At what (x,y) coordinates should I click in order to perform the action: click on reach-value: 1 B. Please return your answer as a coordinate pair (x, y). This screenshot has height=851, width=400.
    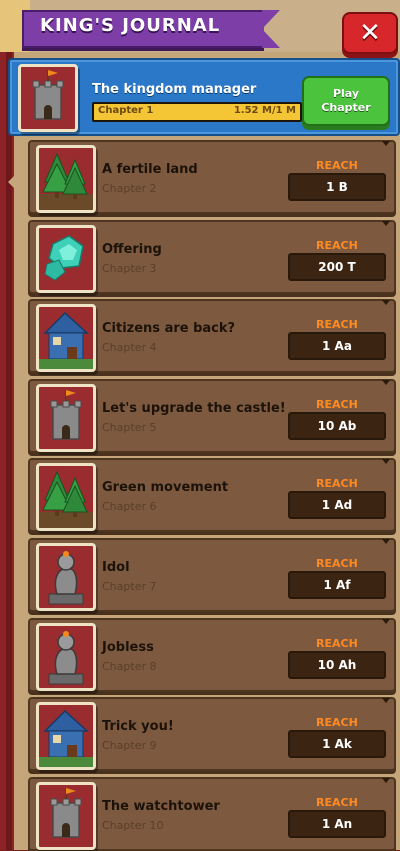
    Looking at the image, I should click on (337, 187).